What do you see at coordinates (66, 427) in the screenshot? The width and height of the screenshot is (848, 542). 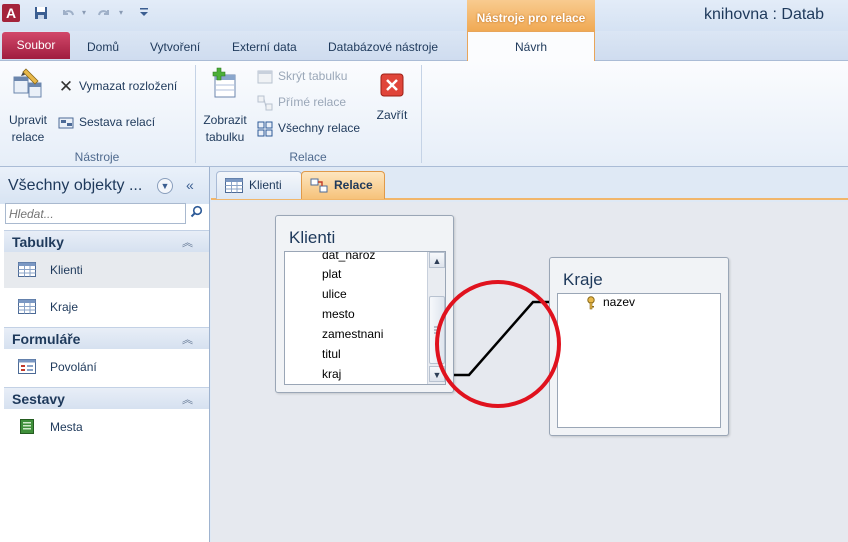 I see `nav-item-label: Mesta` at bounding box center [66, 427].